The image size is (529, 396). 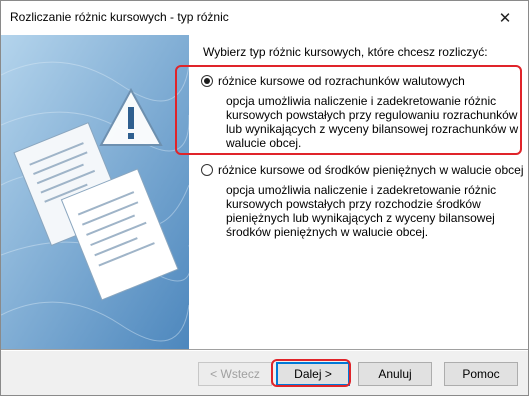 I want to click on description-line: środków pieniężnych w walucie obcej., so click(x=327, y=232).